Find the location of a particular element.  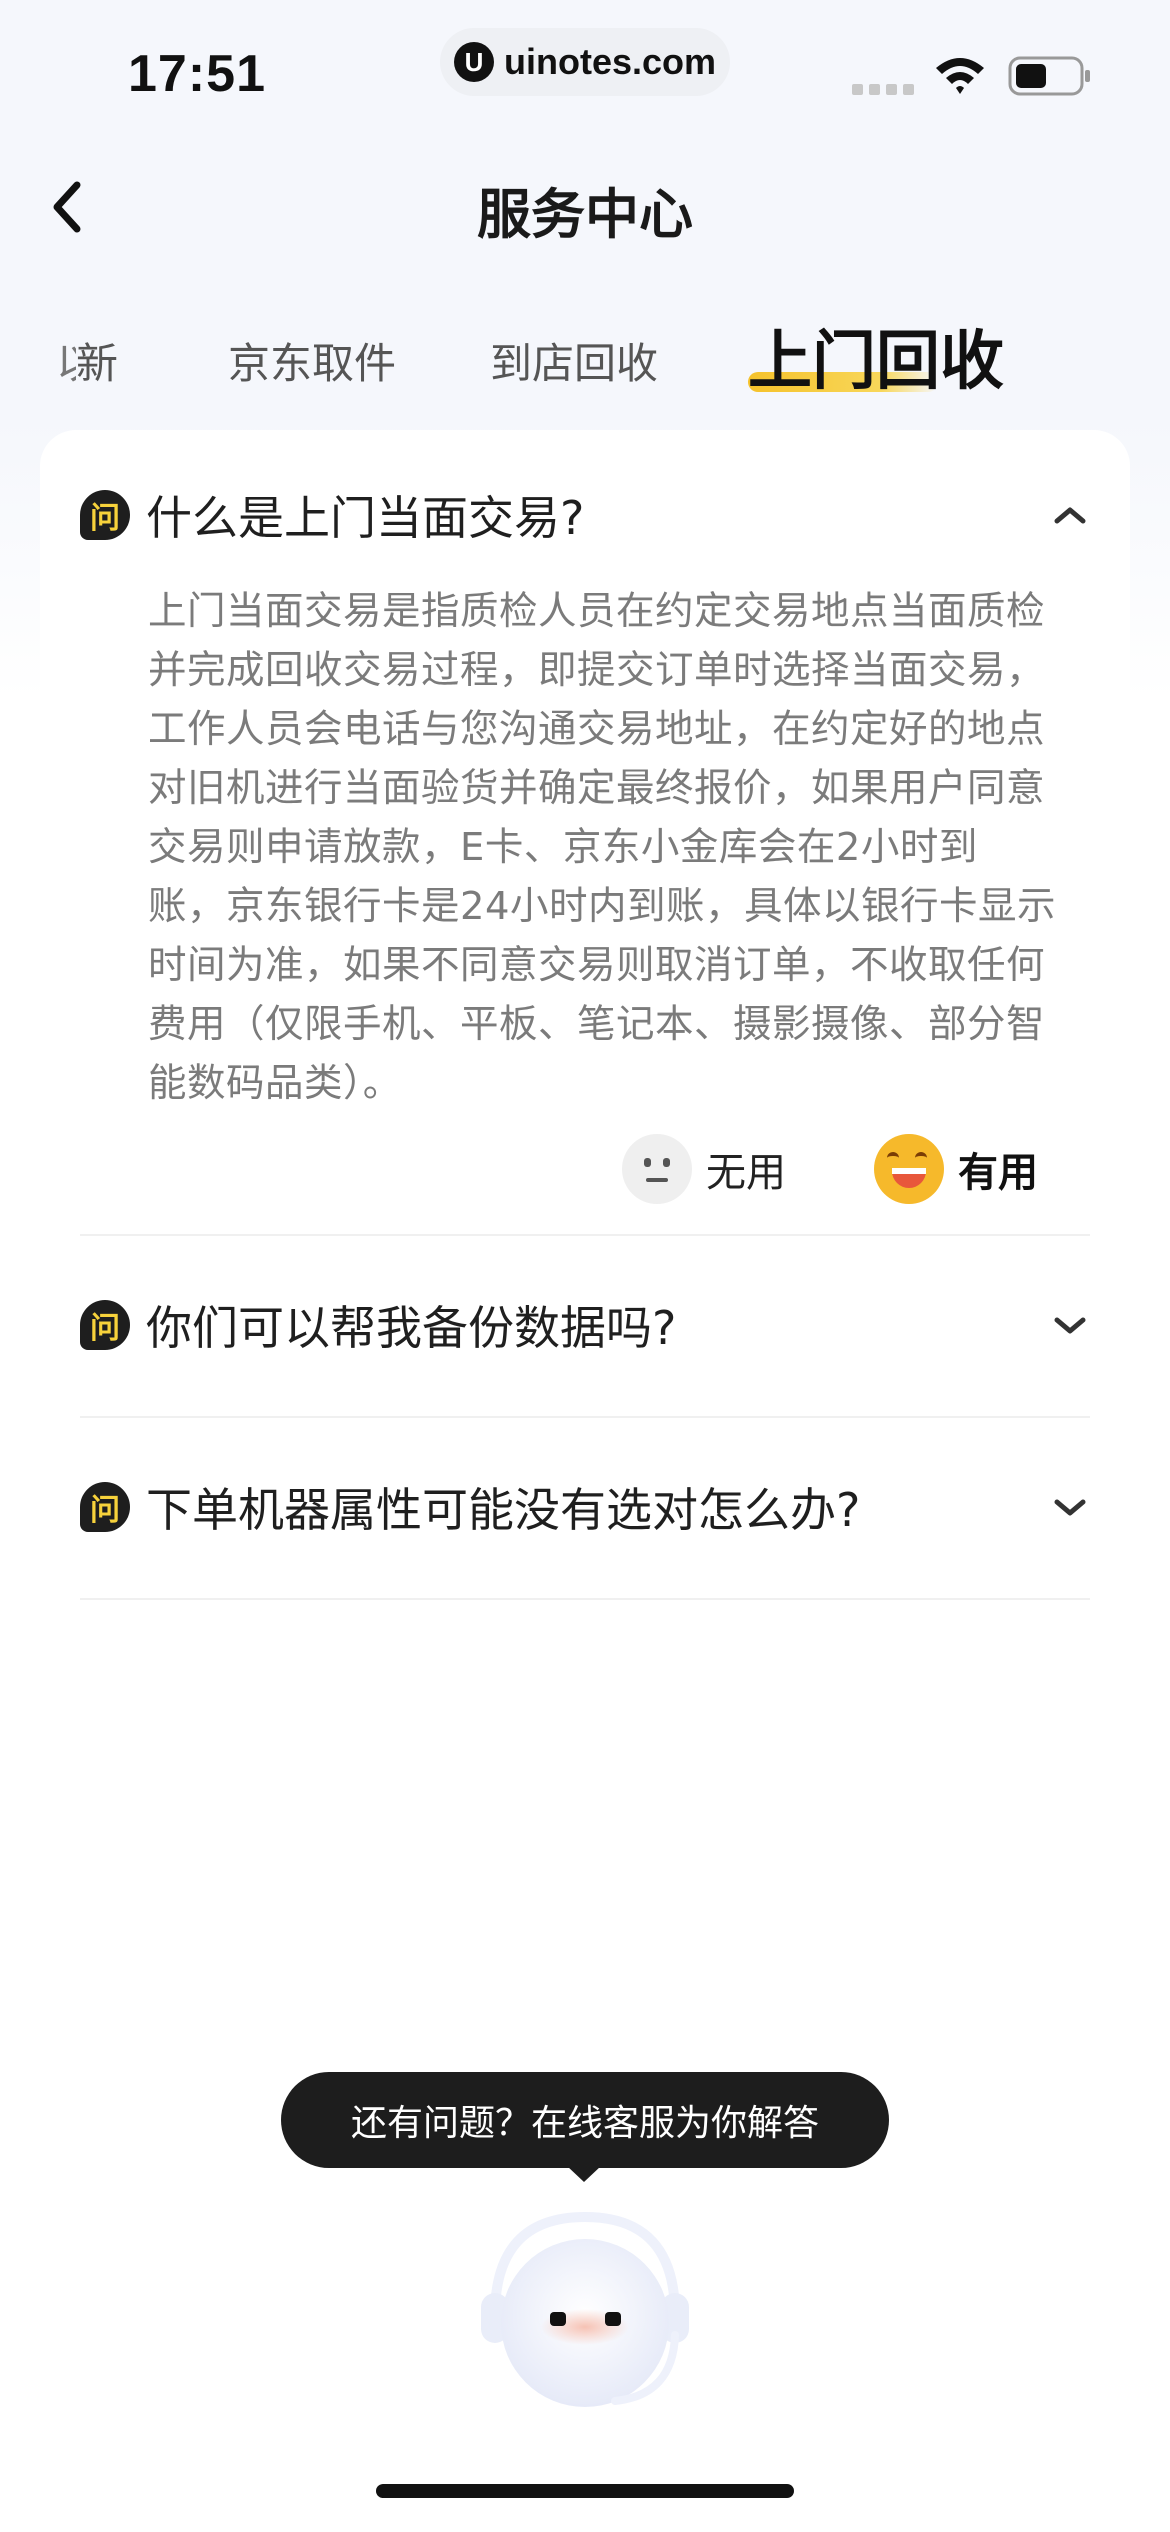

faq-question-text: 下单机器属性可能没有选对怎么办? is located at coordinates (503, 1510).